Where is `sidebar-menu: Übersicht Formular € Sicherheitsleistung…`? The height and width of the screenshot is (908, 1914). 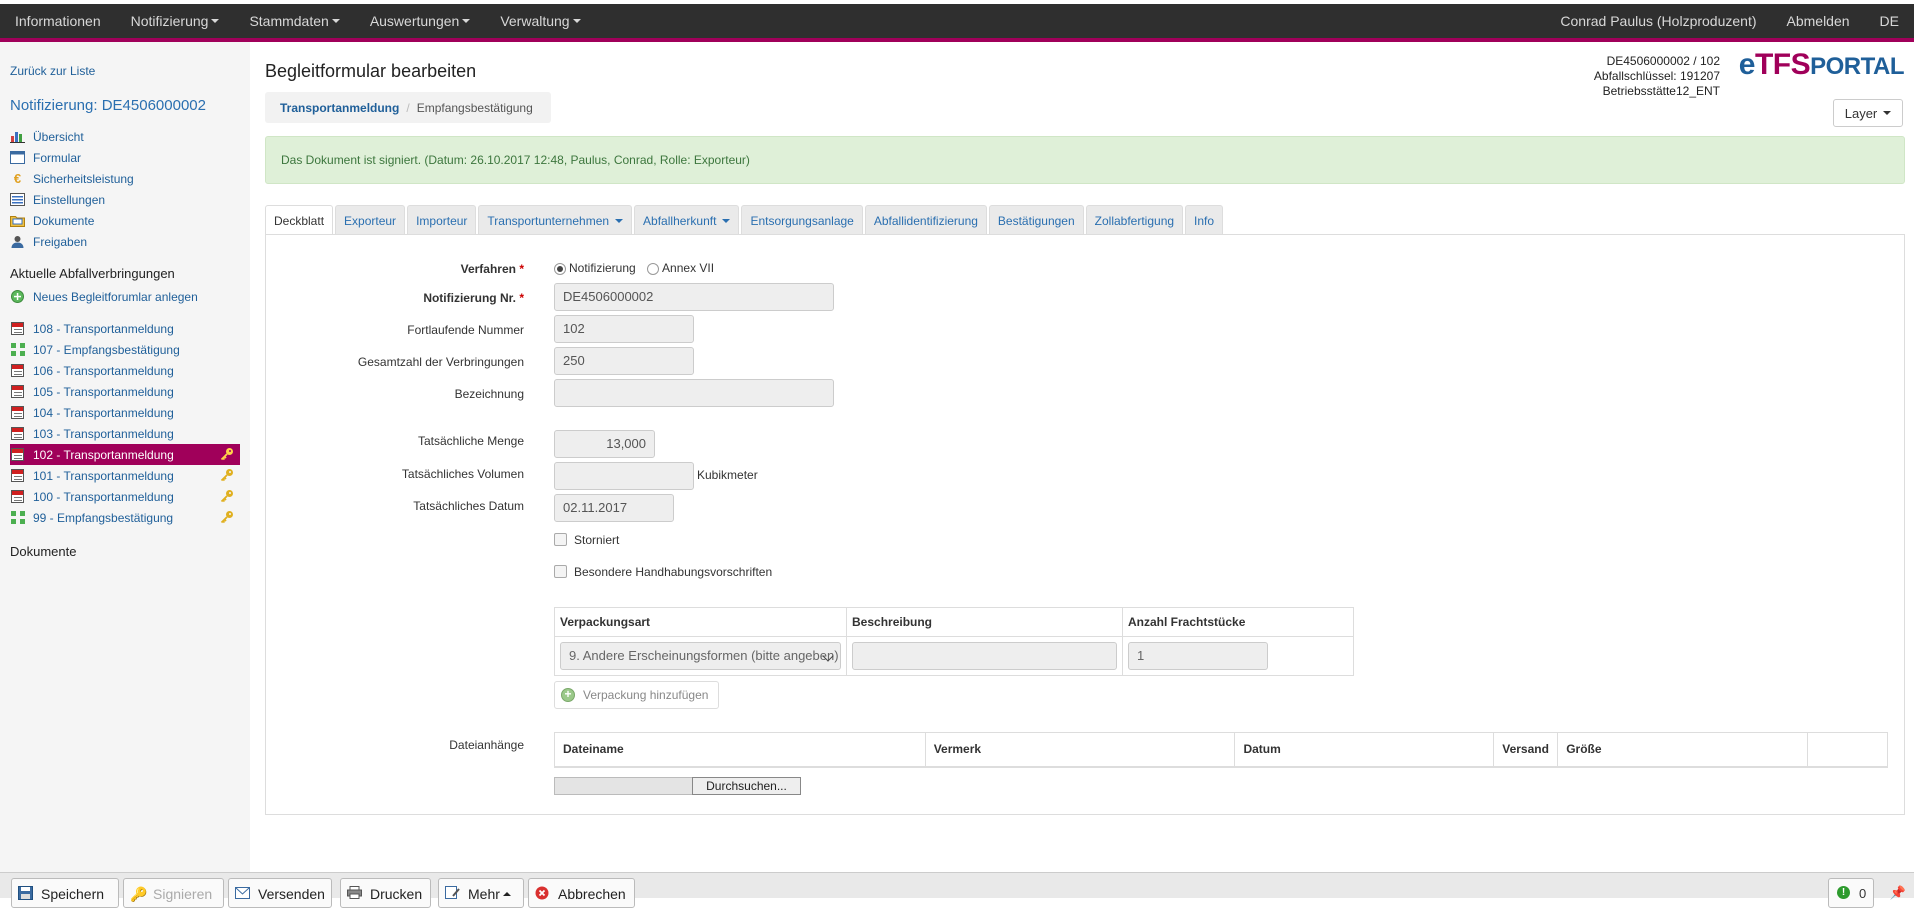 sidebar-menu: Übersicht Formular € Sicherheitsleistung… is located at coordinates (125, 189).